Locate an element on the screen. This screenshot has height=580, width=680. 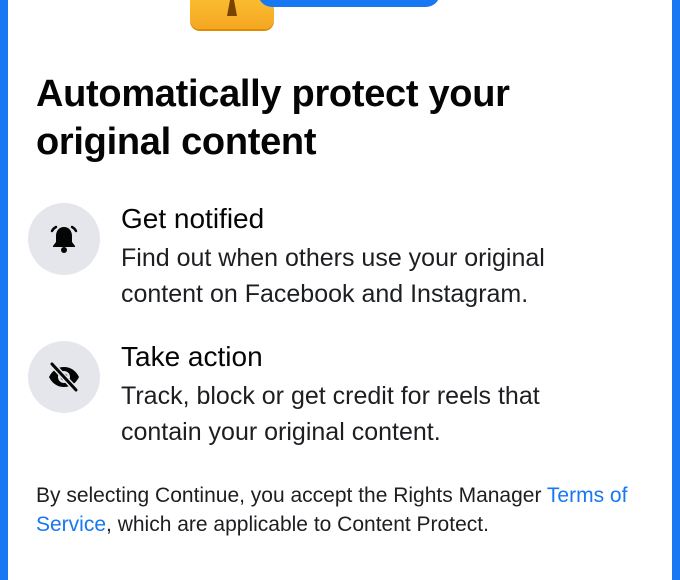
feature-heading: Get notified is located at coordinates (193, 218).